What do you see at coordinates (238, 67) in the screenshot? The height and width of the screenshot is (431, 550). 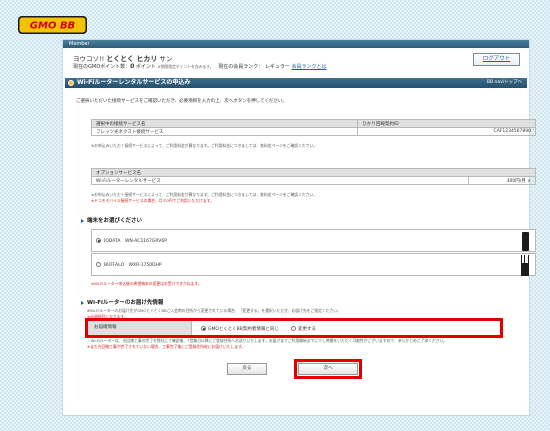 I see `rank-label: 現在の会員ランク` at bounding box center [238, 67].